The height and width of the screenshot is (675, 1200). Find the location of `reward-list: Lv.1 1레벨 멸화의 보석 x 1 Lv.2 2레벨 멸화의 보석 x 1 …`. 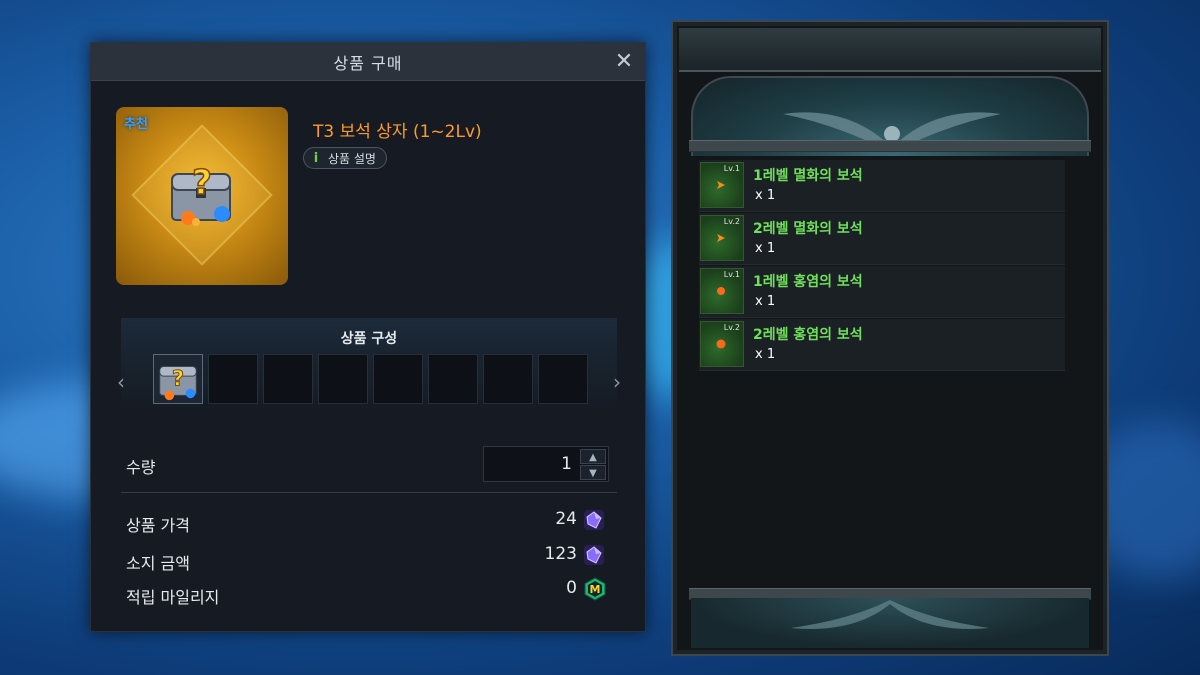

reward-list: Lv.1 1레벨 멸화의 보석 x 1 Lv.2 2레벨 멸화의 보석 x 1 … is located at coordinates (882, 266).